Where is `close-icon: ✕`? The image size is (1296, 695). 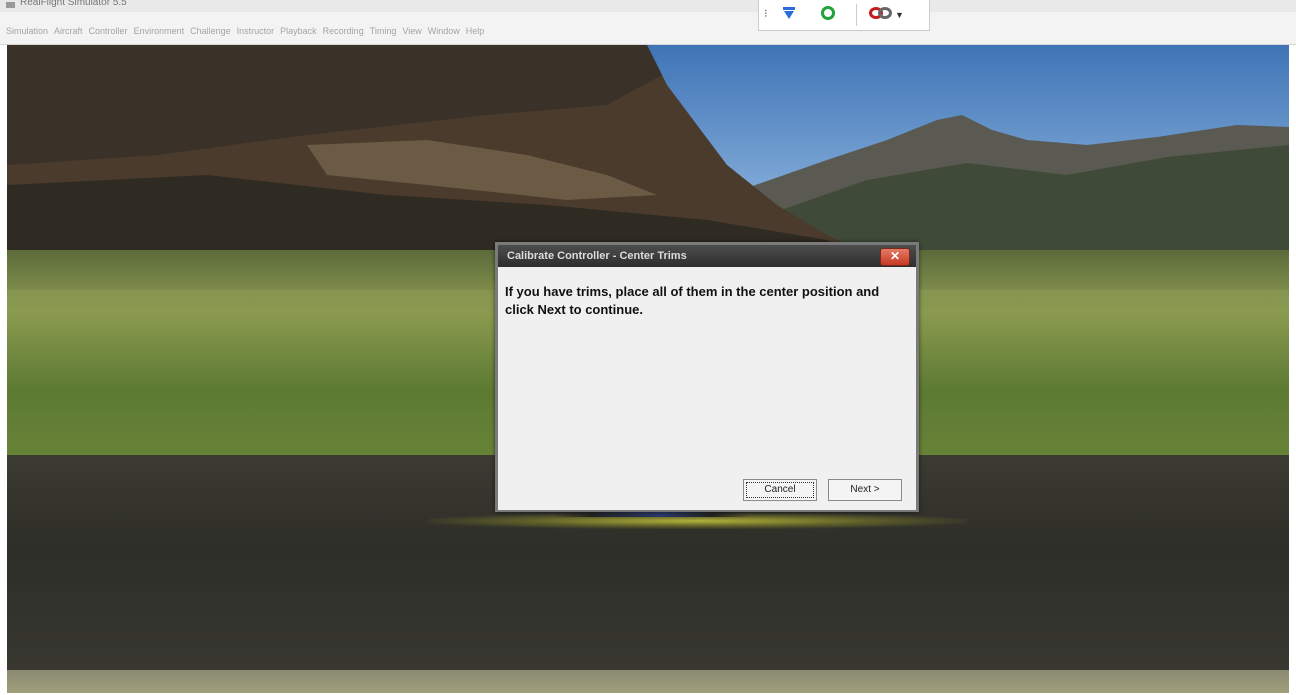 close-icon: ✕ is located at coordinates (895, 256).